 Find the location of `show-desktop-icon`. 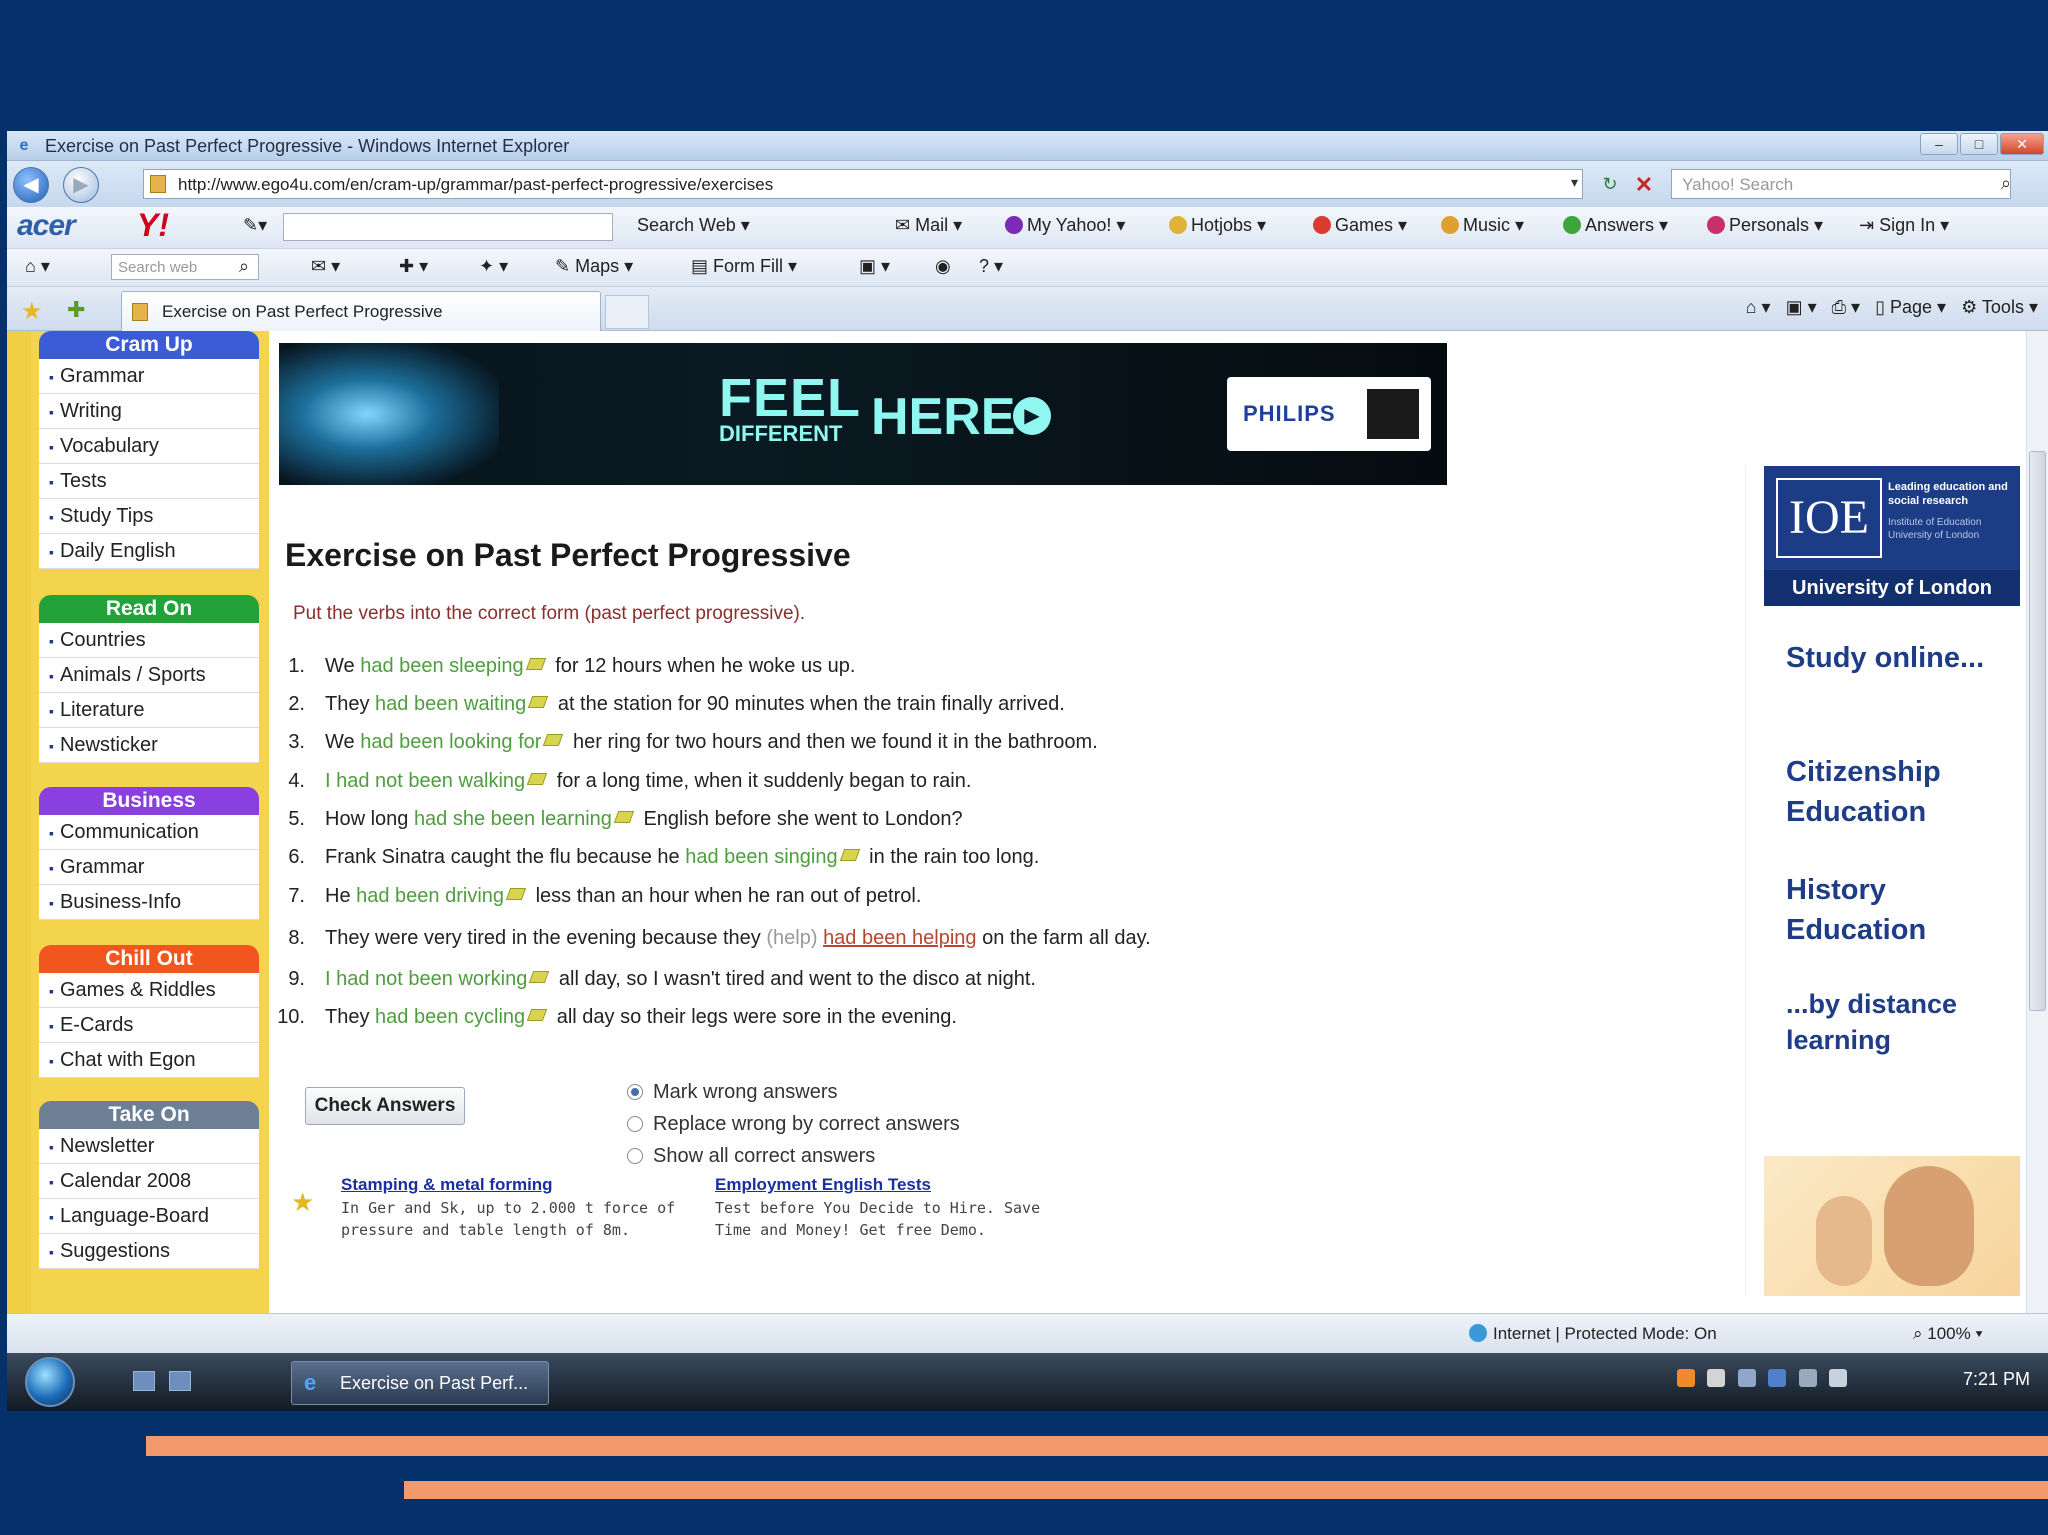

show-desktop-icon is located at coordinates (144, 1381).